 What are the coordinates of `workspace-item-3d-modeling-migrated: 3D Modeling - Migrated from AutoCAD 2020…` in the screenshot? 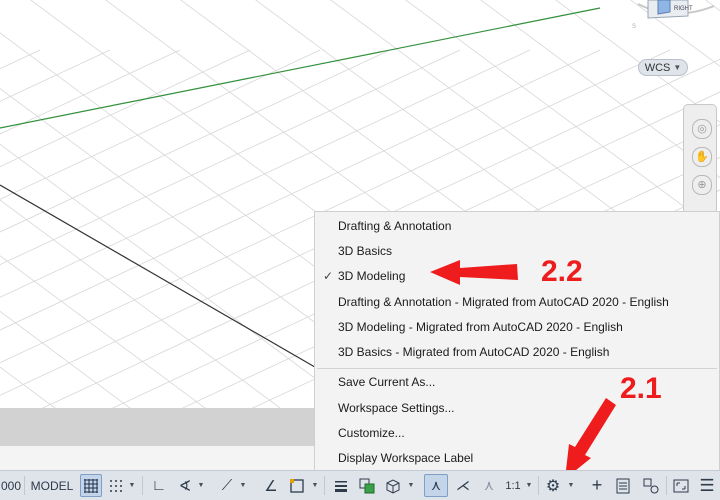 It's located at (480, 327).